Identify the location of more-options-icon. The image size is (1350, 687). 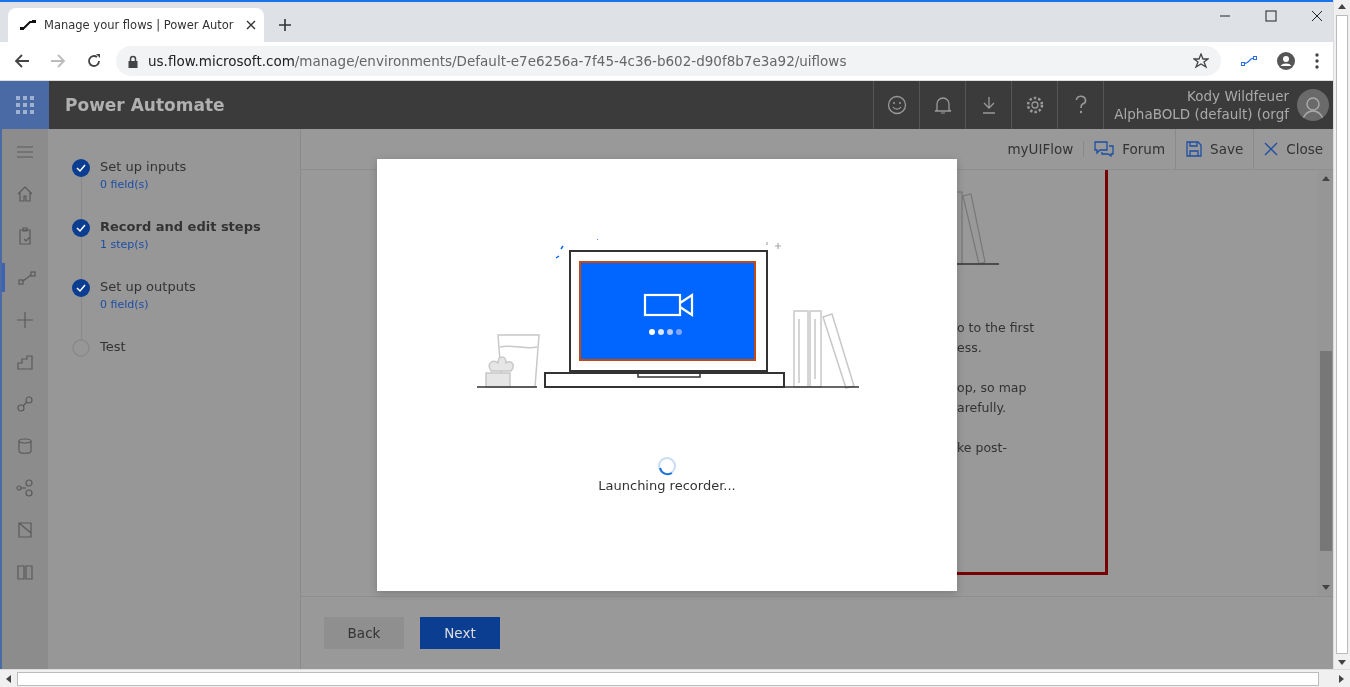
(1317, 61).